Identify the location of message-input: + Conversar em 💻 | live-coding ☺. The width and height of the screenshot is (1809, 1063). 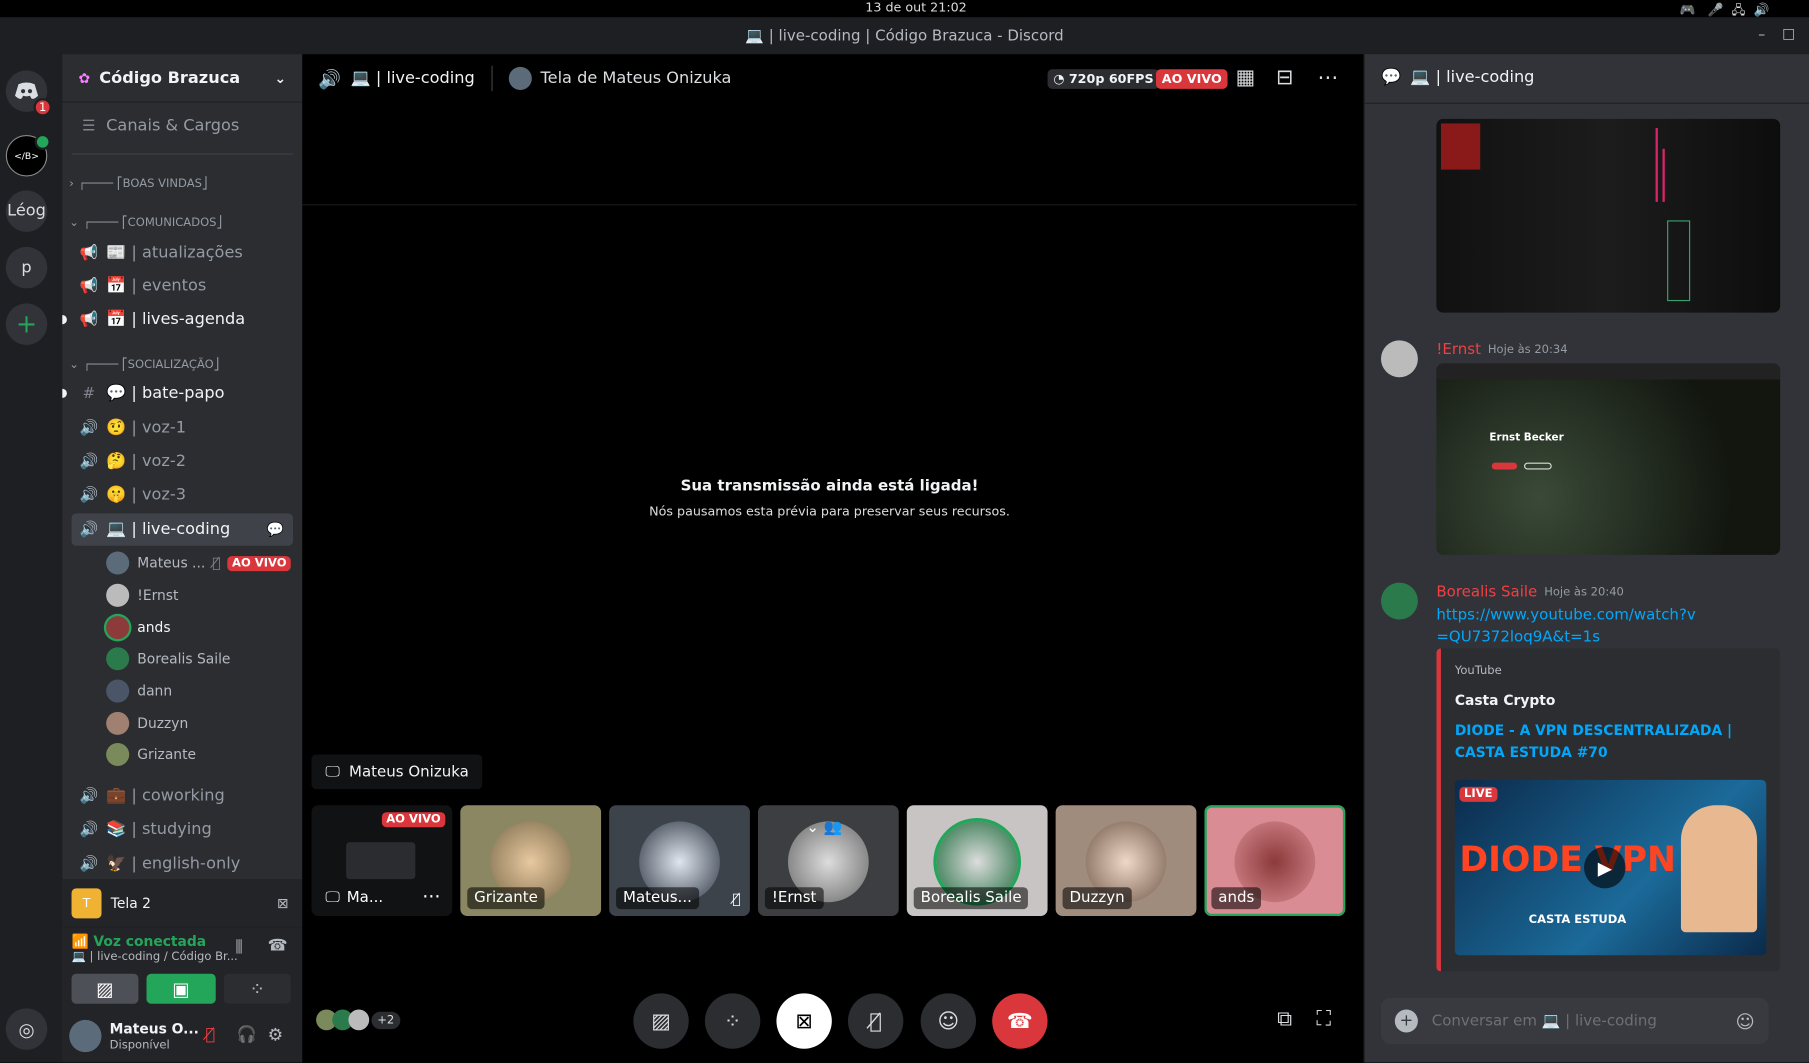
(1574, 1021).